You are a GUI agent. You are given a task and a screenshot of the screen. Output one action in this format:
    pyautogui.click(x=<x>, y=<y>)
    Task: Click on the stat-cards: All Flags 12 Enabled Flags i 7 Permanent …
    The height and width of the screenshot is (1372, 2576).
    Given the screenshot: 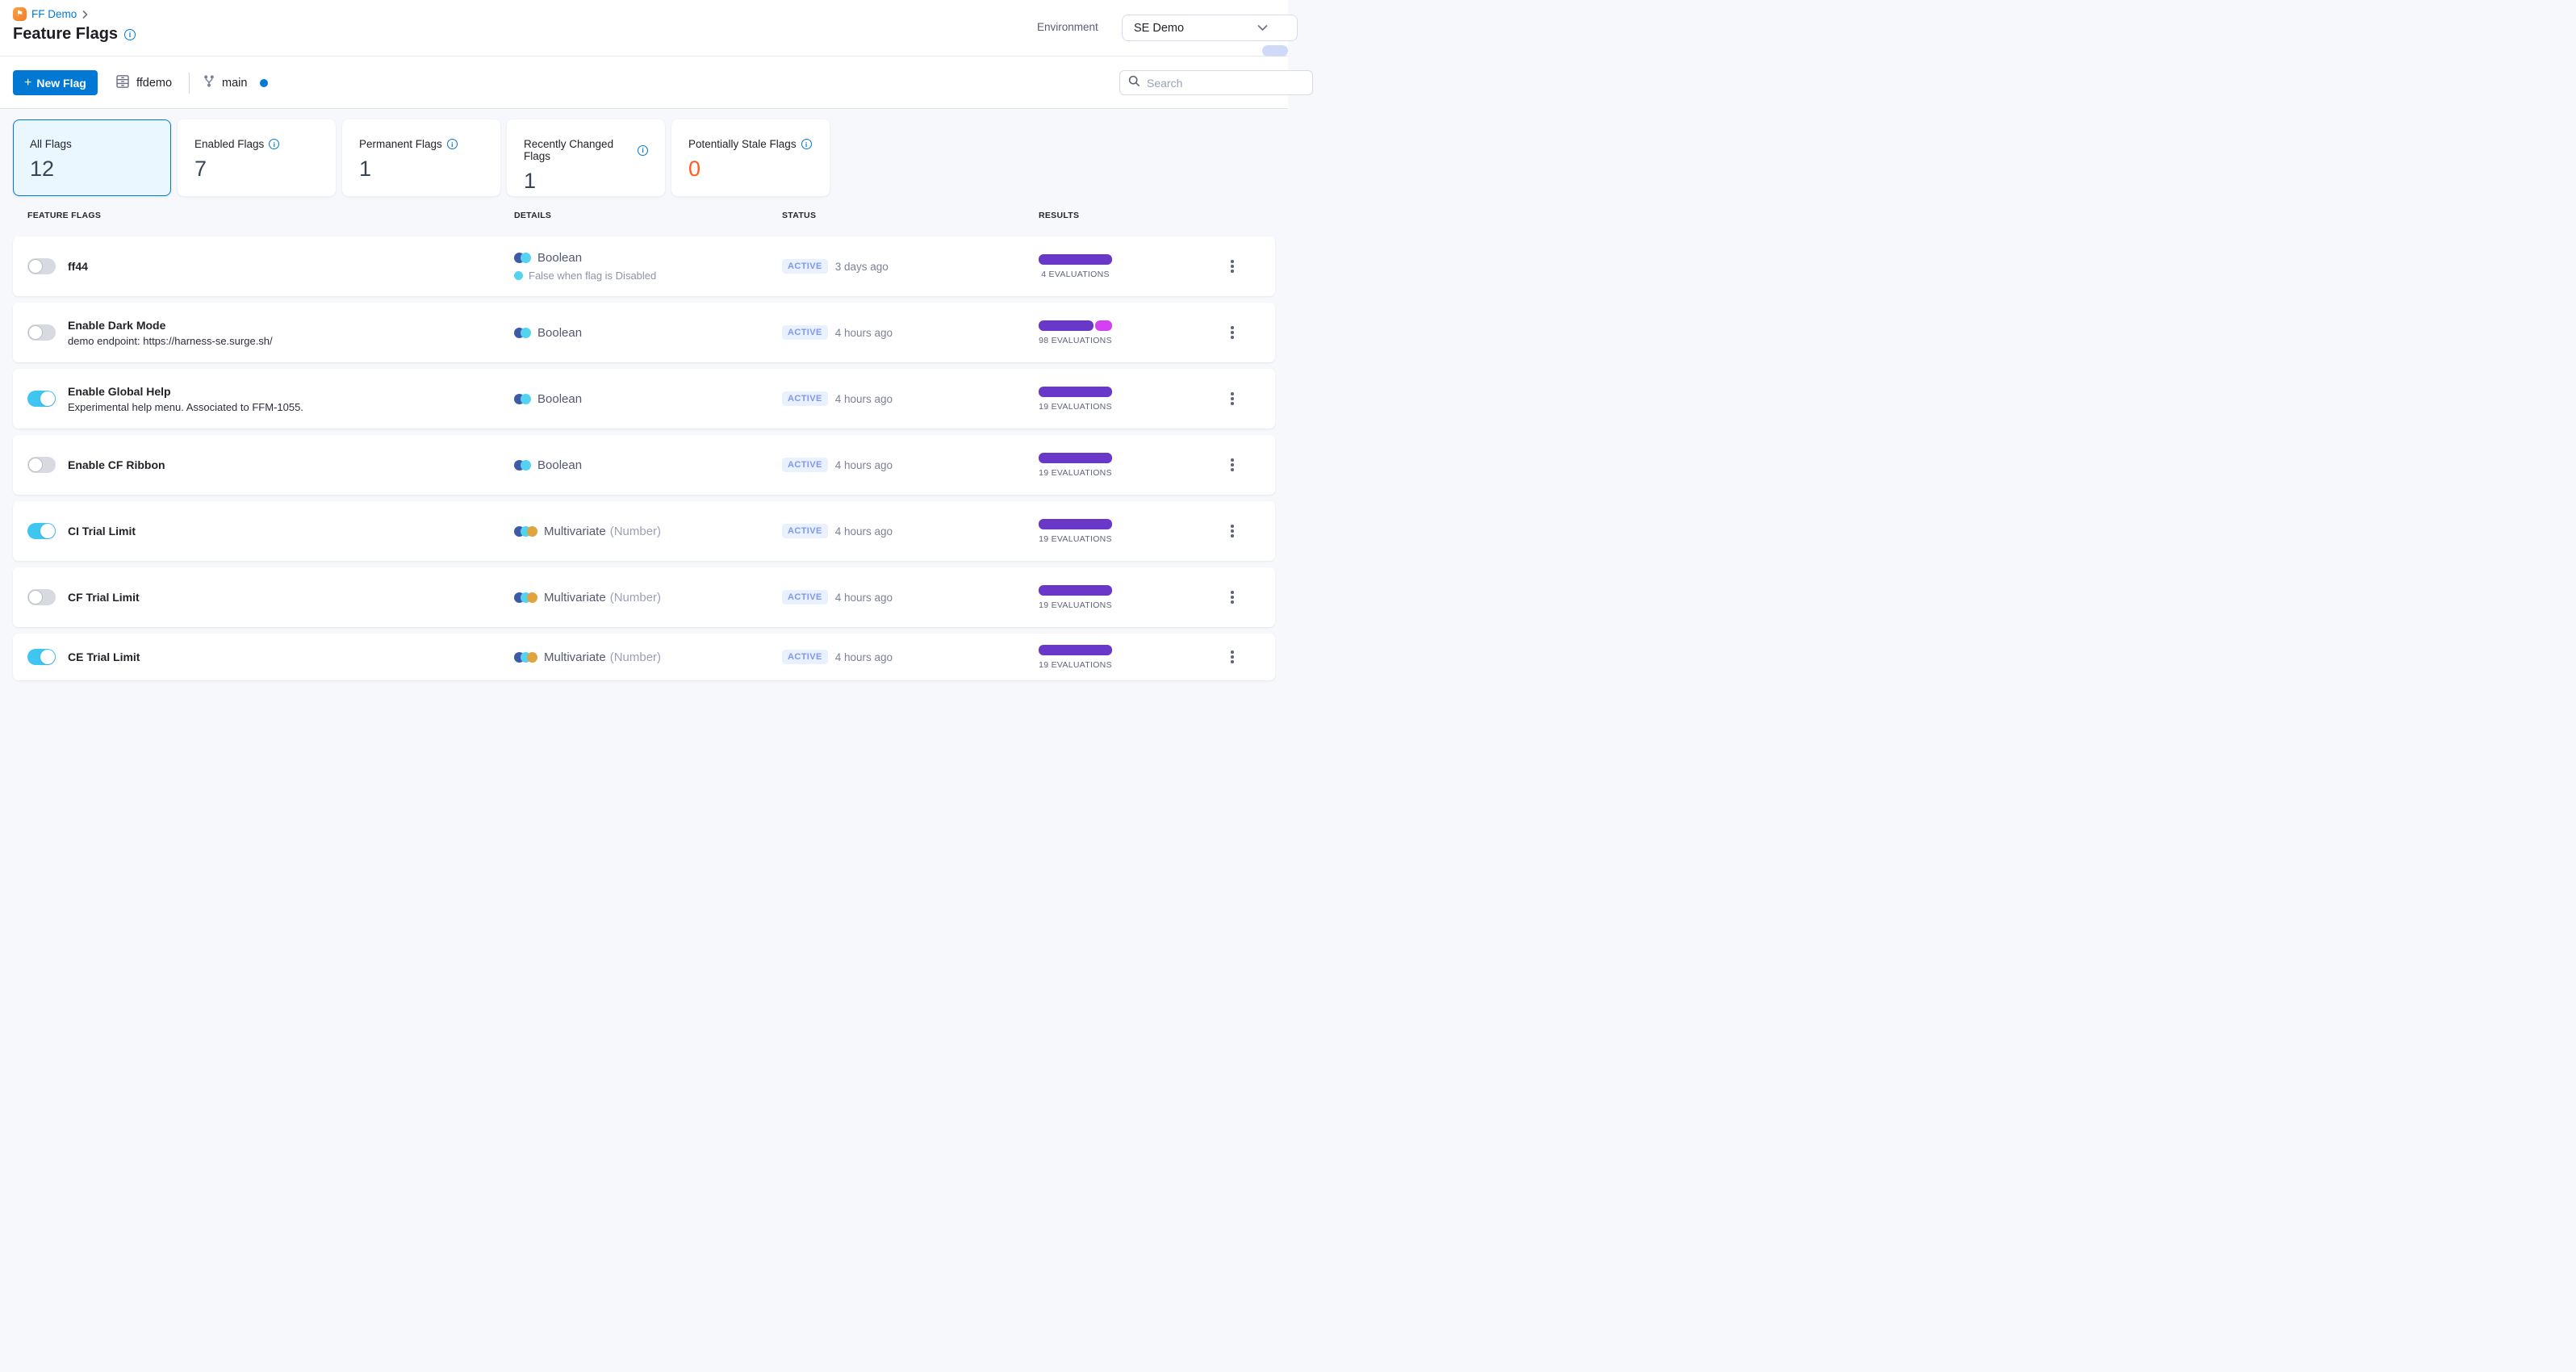 What is the action you would take?
    pyautogui.click(x=644, y=157)
    